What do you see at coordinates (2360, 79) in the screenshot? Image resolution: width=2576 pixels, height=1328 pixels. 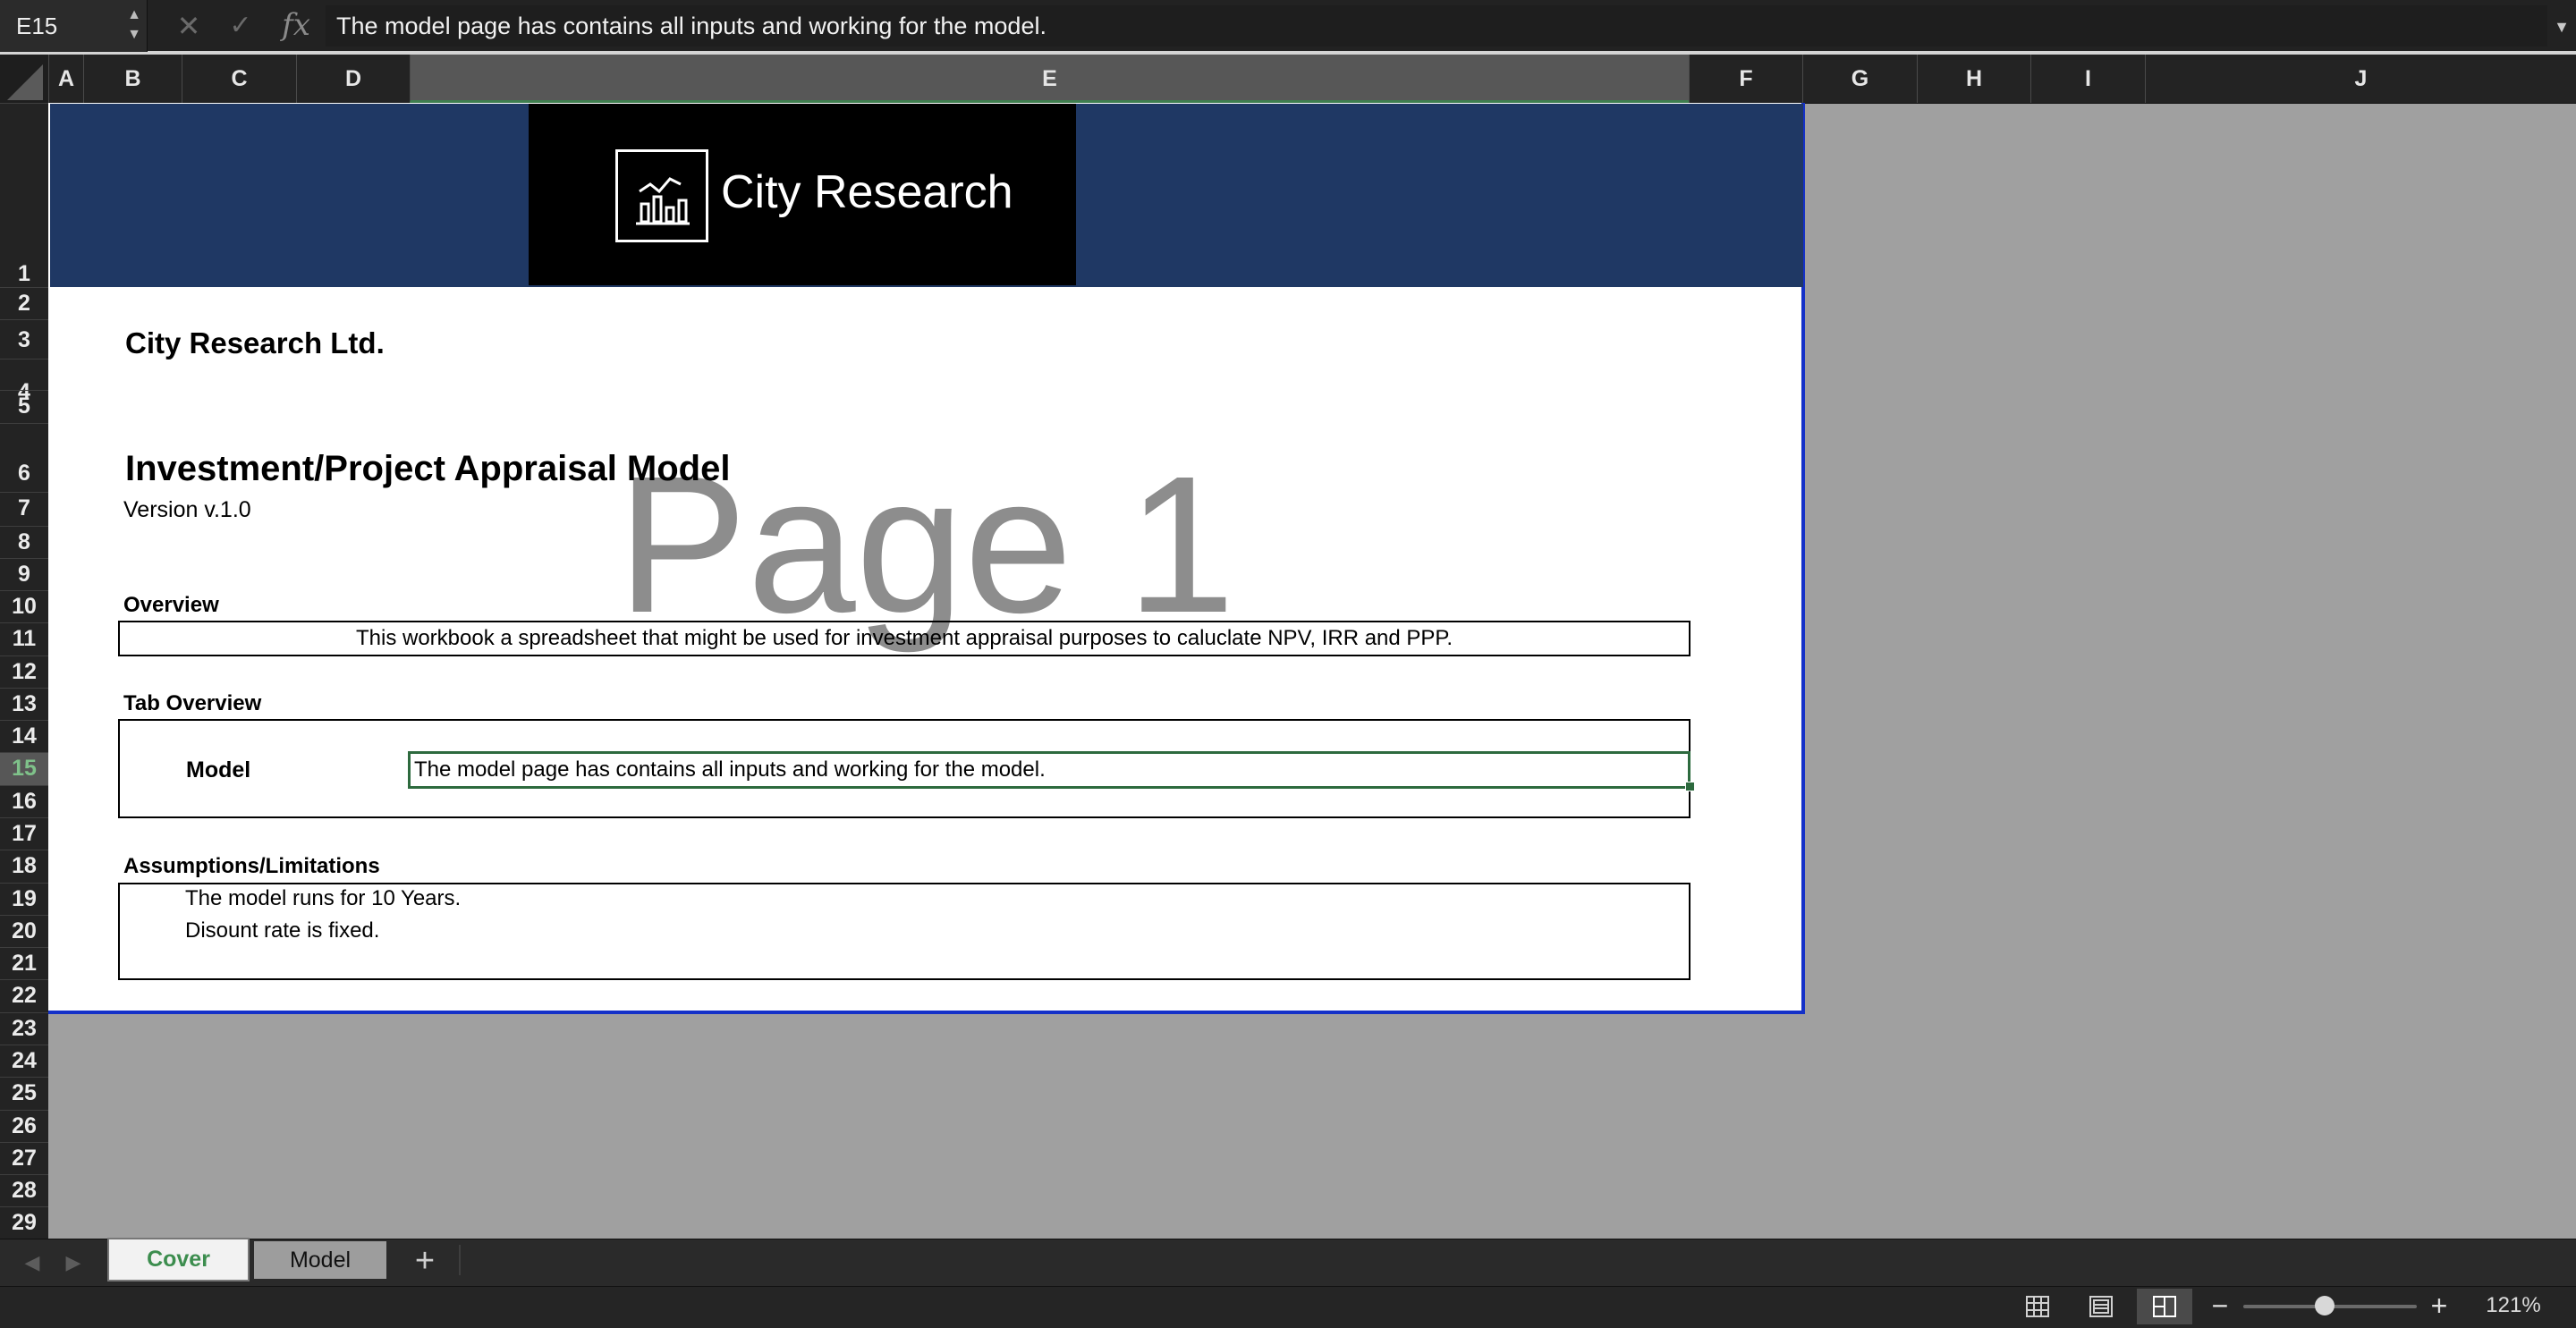 I see `column-header: J` at bounding box center [2360, 79].